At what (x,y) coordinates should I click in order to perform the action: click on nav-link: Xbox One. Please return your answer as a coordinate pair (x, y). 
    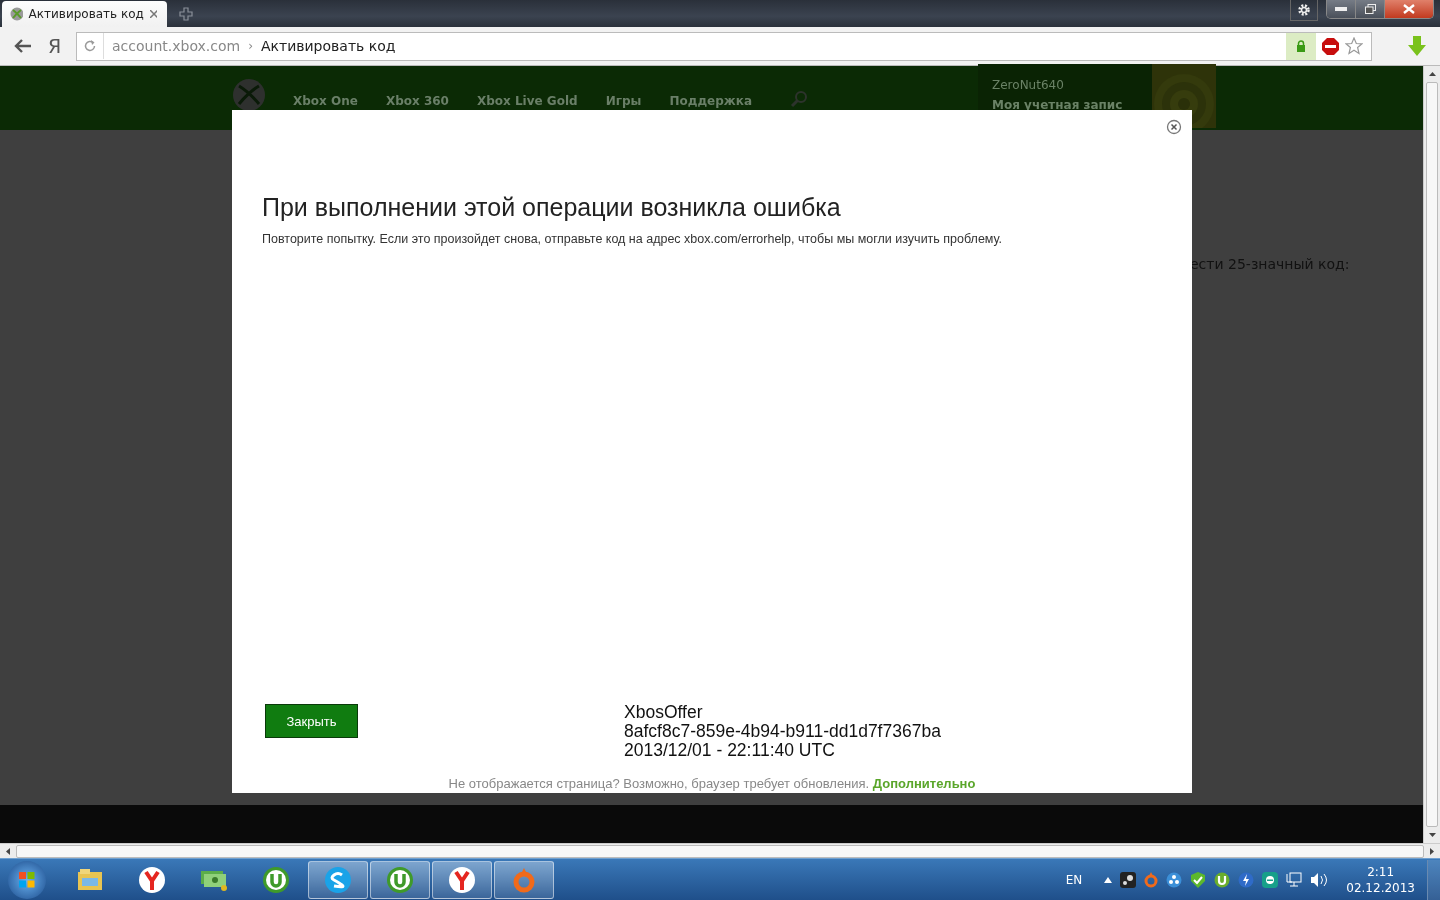
    Looking at the image, I should click on (325, 101).